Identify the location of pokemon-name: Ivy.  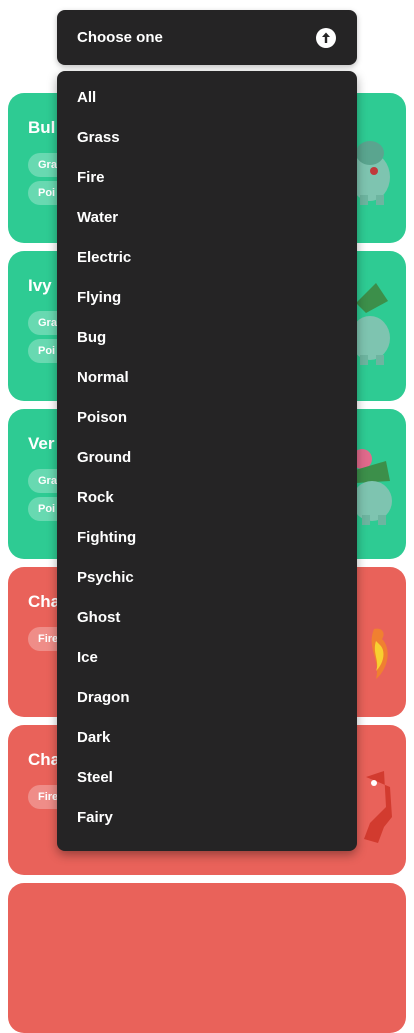
(40, 285).